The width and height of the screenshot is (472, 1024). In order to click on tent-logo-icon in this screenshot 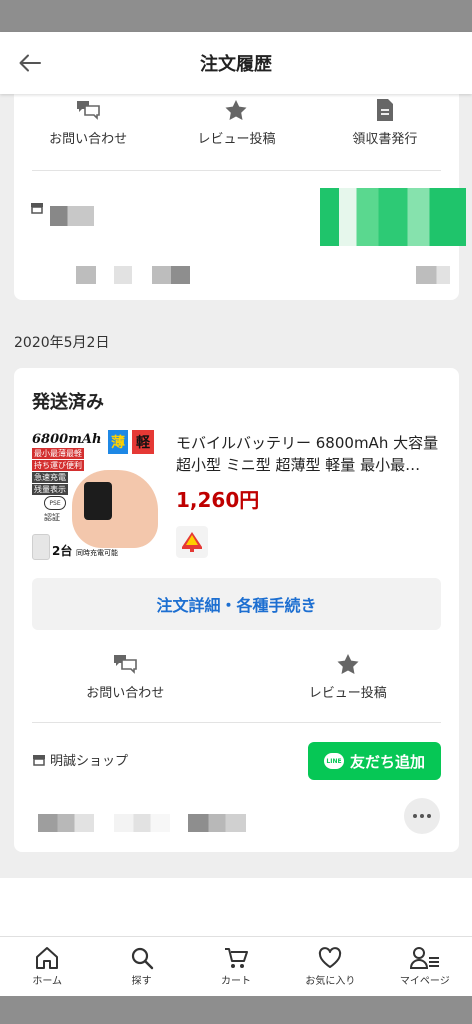, I will do `click(192, 542)`.